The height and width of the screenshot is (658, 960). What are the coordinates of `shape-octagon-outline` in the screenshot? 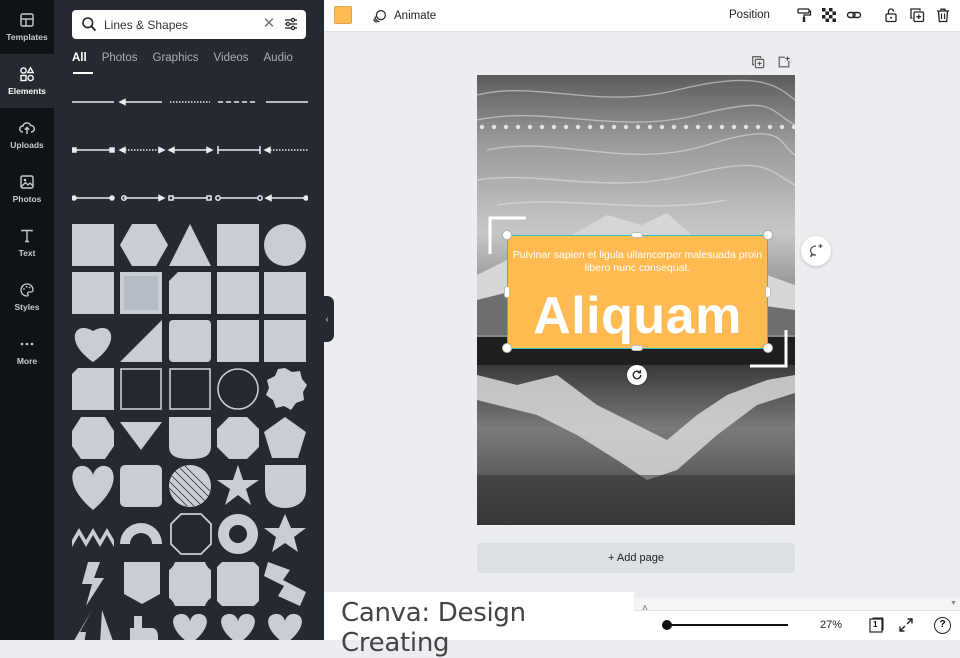 It's located at (191, 534).